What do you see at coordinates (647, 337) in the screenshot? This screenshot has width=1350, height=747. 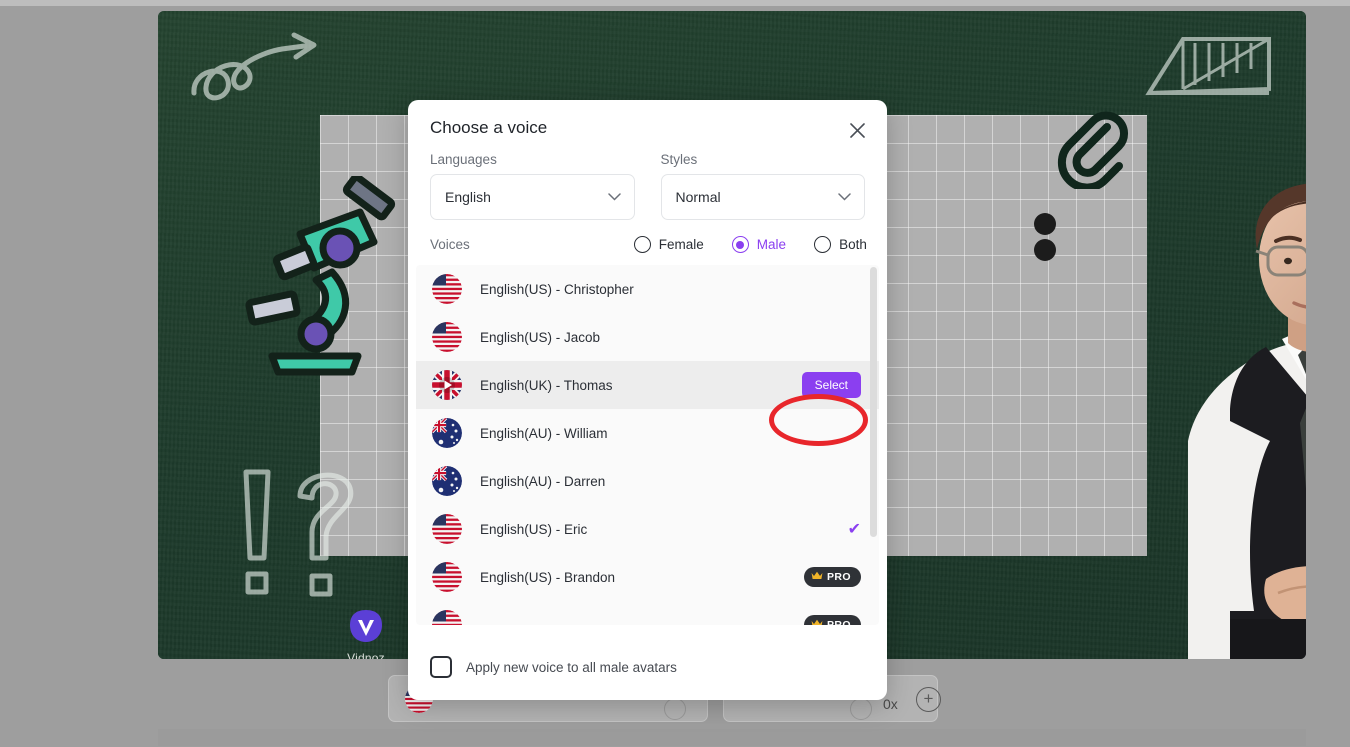 I see `list-item: English(US) - Jacob` at bounding box center [647, 337].